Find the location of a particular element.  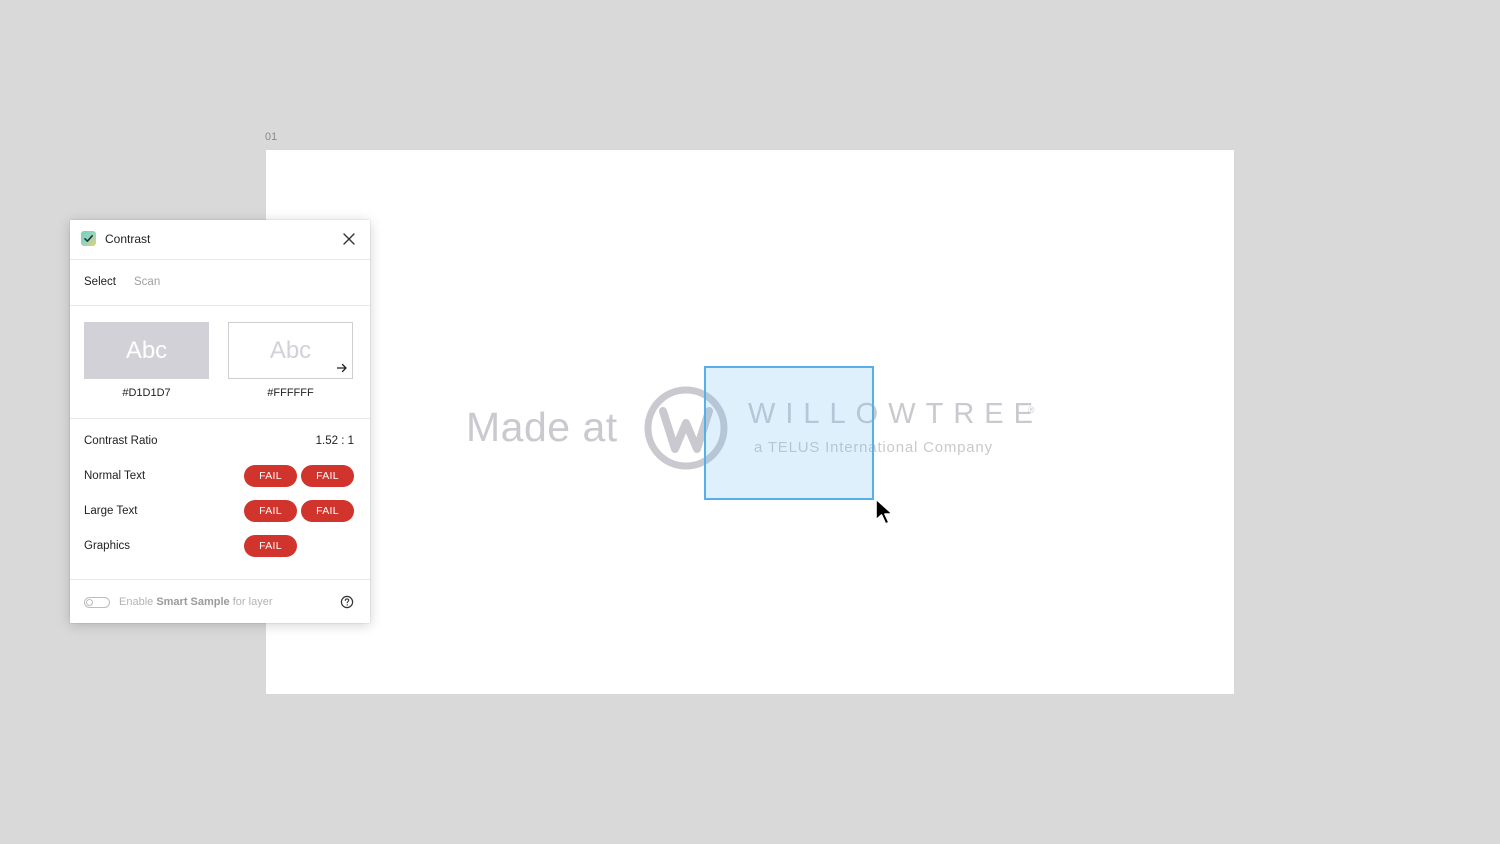

panel-footer: Enable Smart Sample for layer is located at coordinates (220, 602).